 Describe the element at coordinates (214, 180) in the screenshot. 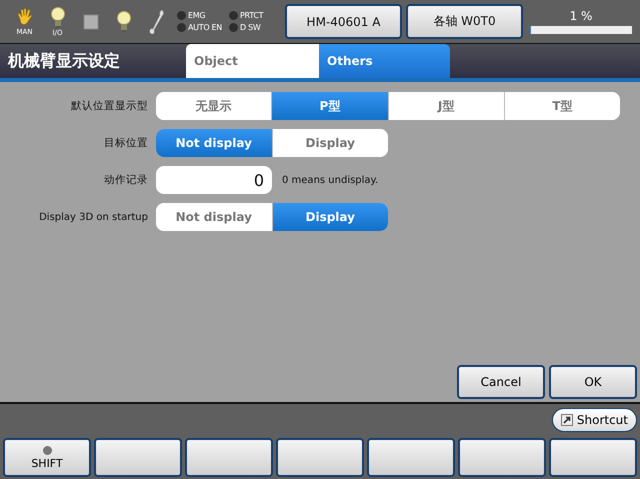

I see `number-field: 0` at that location.